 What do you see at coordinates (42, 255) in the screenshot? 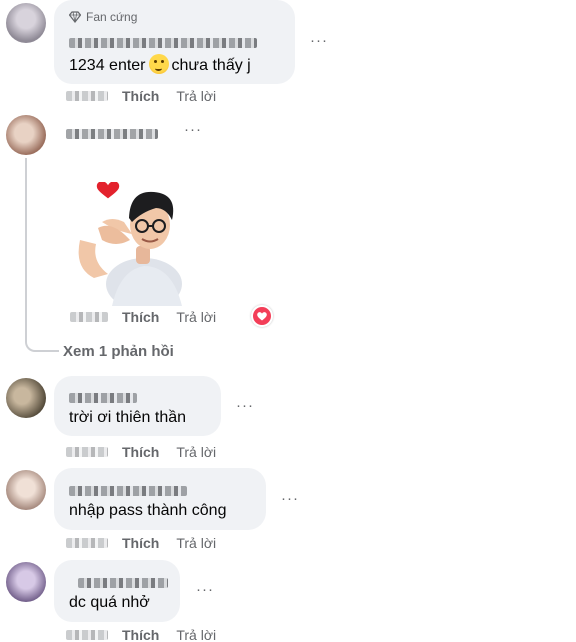
I see `thread-line` at bounding box center [42, 255].